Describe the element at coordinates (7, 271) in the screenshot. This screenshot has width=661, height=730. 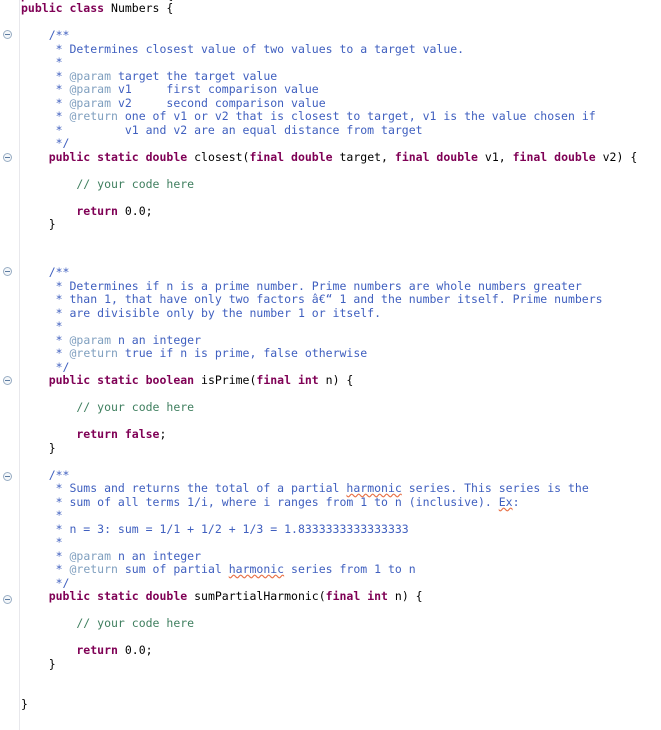
I see `fold-javadoc-isprime-icon` at that location.